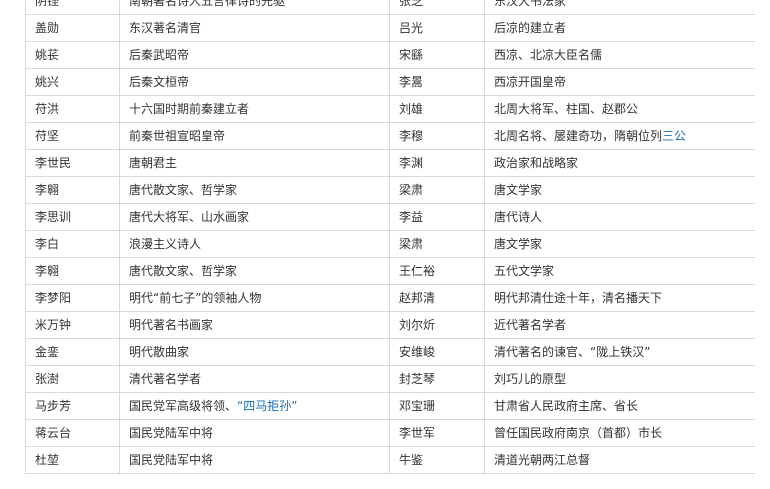 Image resolution: width=770 pixels, height=489 pixels. Describe the element at coordinates (72, 244) in the screenshot. I see `person-link: 李白` at that location.